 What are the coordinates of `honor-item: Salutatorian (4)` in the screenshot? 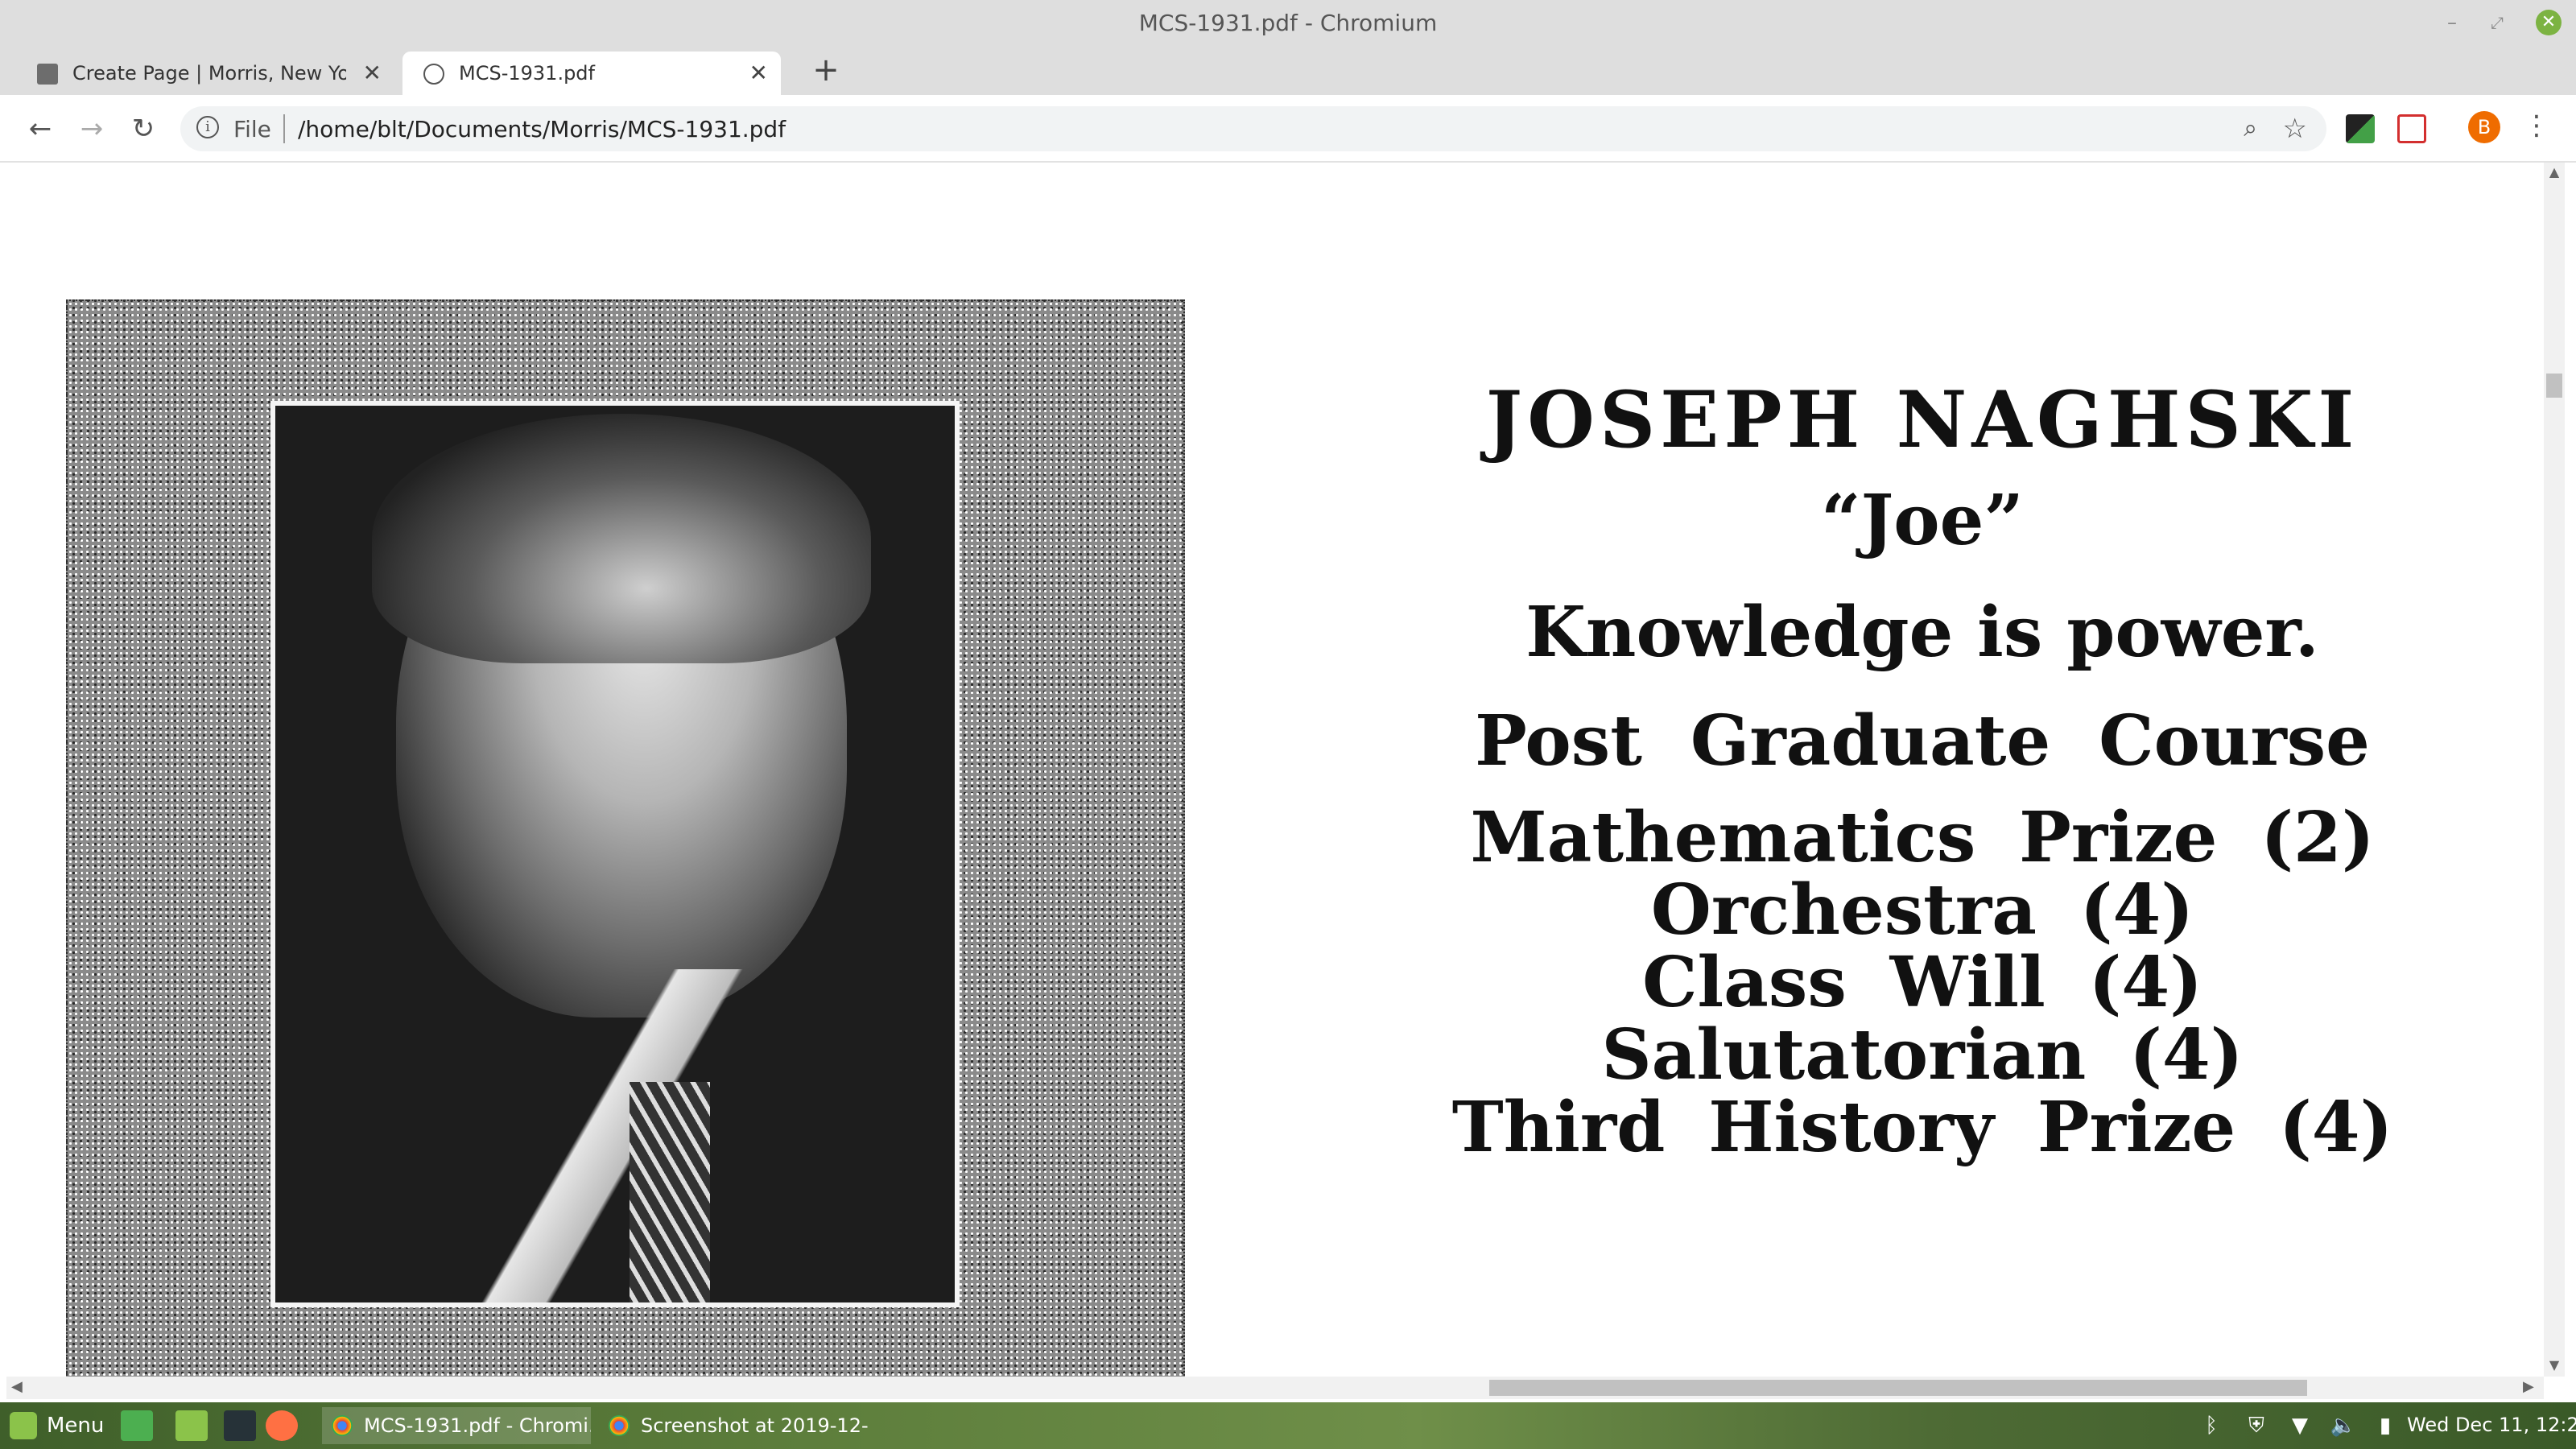 It's located at (1922, 1055).